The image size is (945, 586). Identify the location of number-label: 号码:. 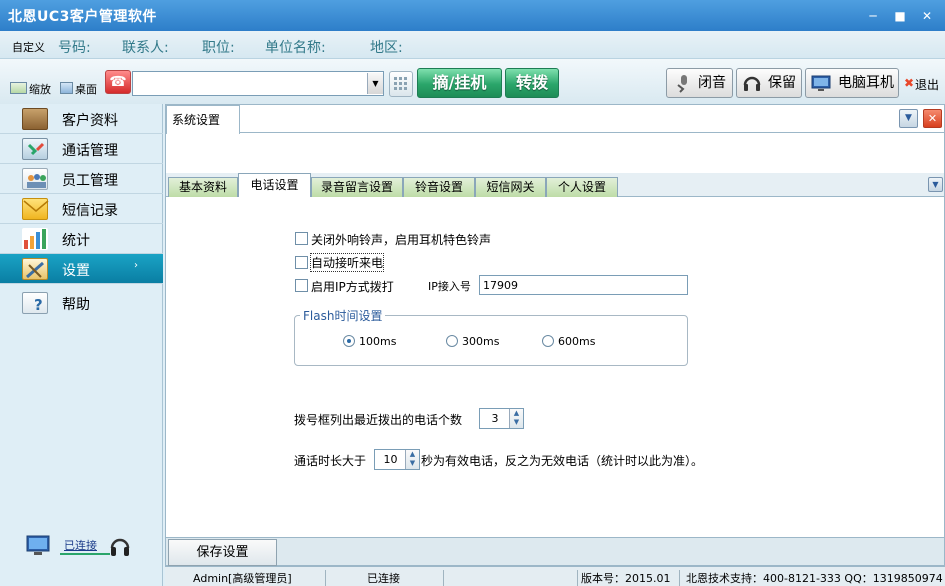
(74, 48).